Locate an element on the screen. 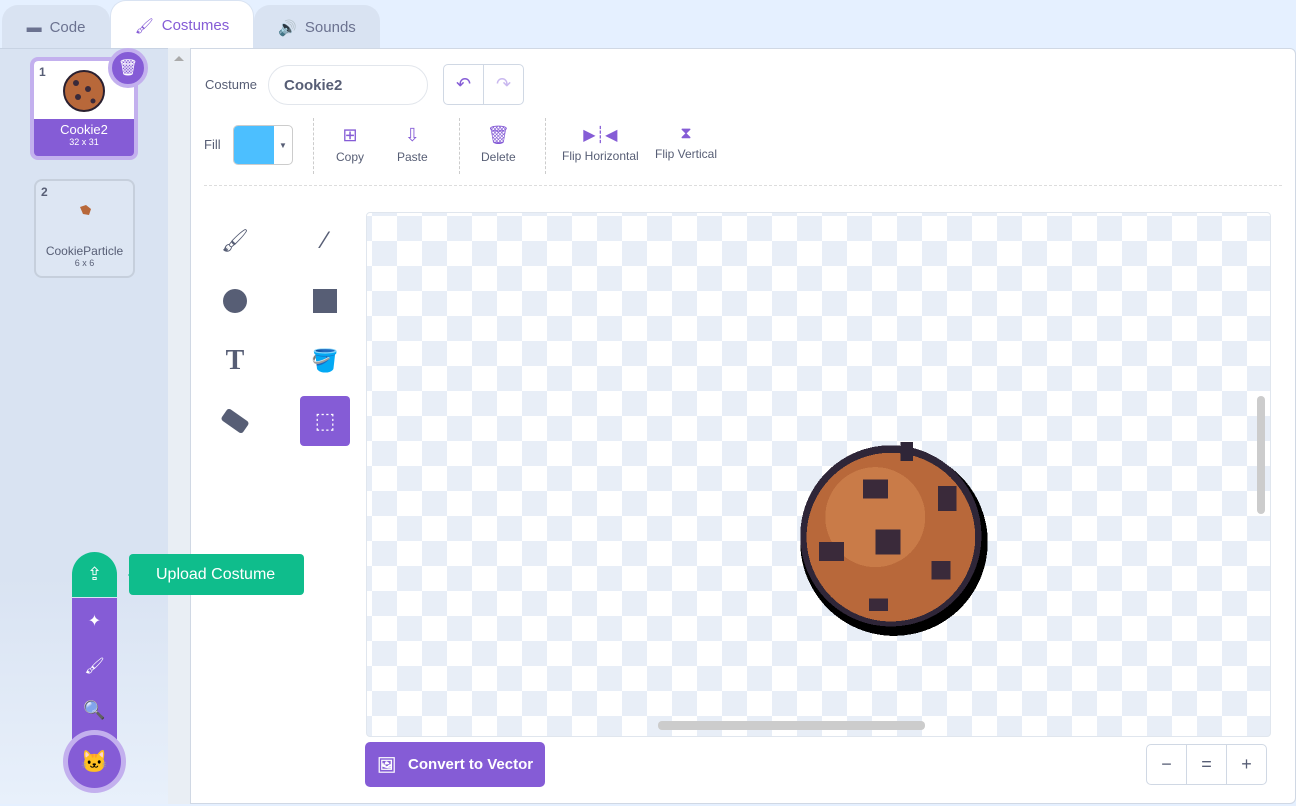 The image size is (1296, 806). undo-icon: ↶ is located at coordinates (463, 84).